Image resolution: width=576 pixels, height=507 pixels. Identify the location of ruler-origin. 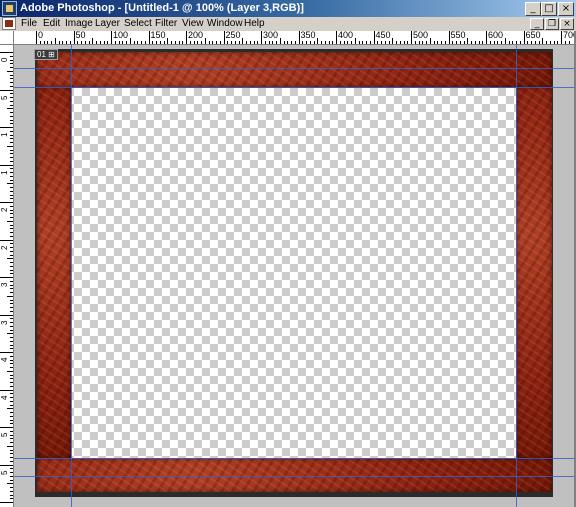
(7, 38).